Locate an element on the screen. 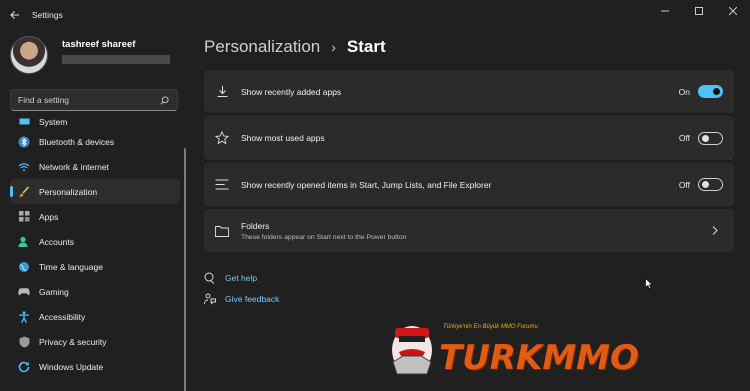  sidebar-item-label: Gaming is located at coordinates (54, 291).